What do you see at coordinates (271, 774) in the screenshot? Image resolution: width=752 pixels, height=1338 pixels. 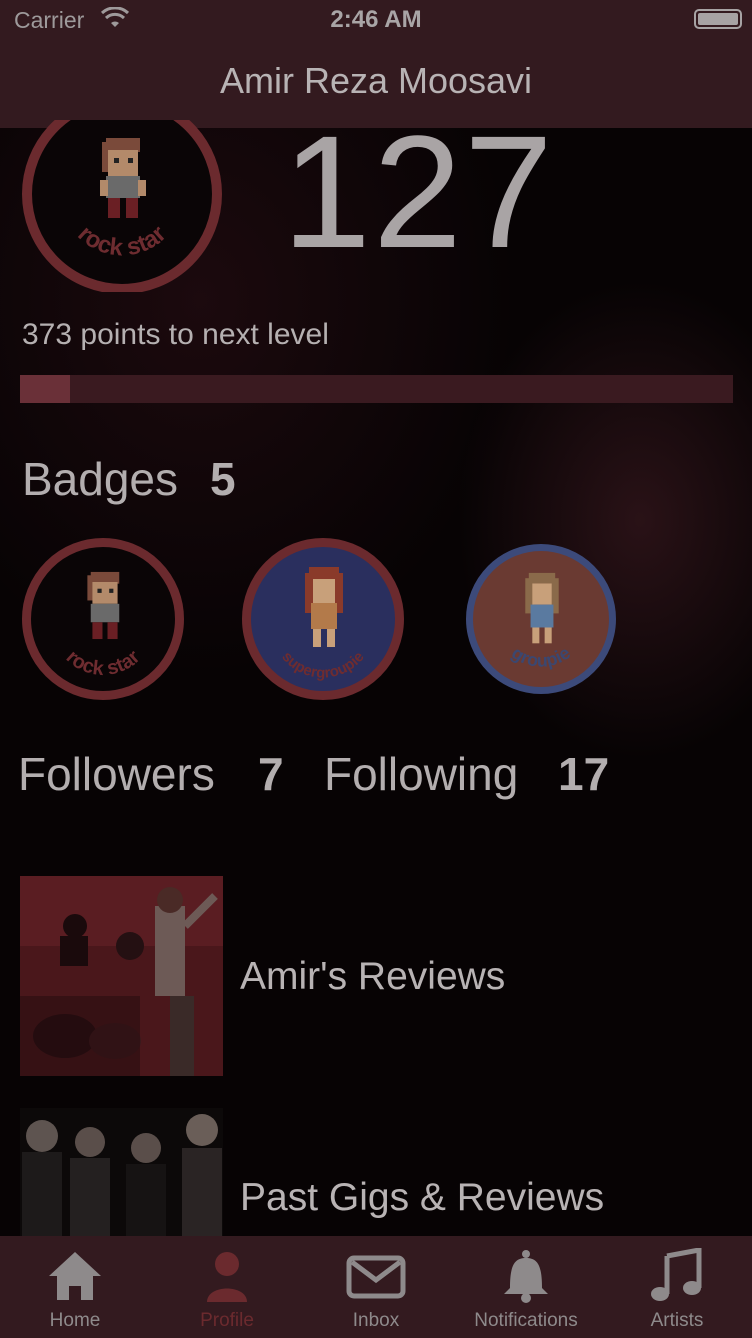 I see `followers-count: 7` at bounding box center [271, 774].